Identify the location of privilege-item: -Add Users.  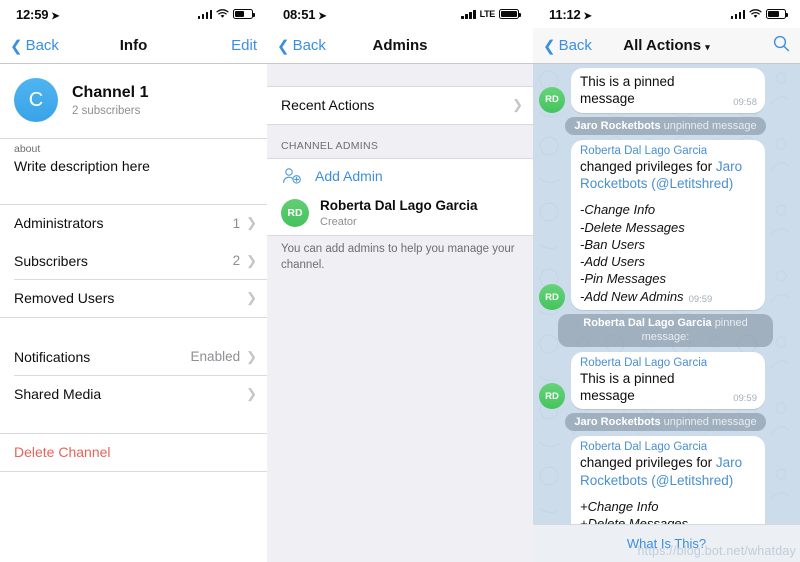
(613, 262).